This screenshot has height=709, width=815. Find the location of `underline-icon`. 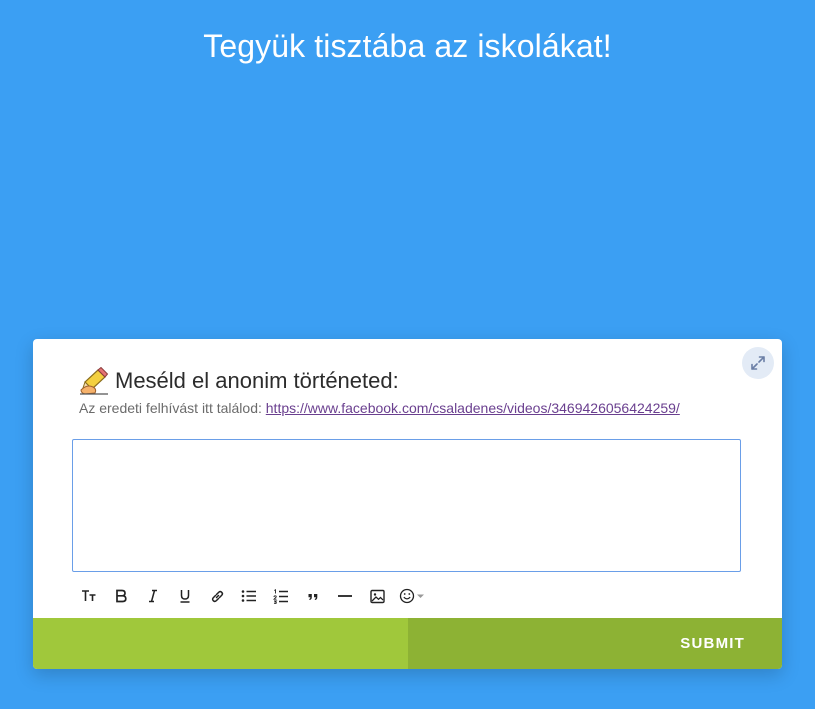

underline-icon is located at coordinates (185, 596).